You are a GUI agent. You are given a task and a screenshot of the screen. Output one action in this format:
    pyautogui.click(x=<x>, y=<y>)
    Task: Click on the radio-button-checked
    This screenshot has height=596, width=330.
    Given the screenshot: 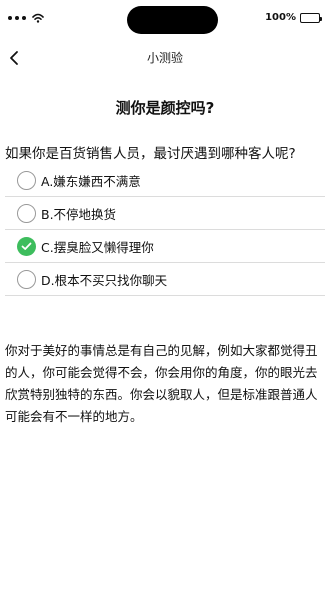 What is the action you would take?
    pyautogui.click(x=26, y=246)
    